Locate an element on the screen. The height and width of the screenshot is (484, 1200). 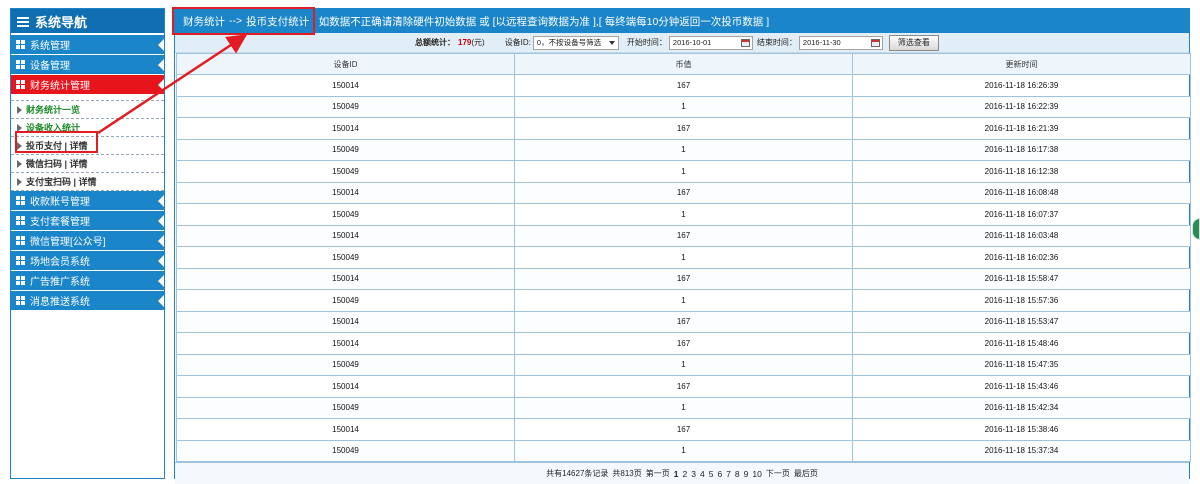
menu-item-venue-members: 场地会员系统 is located at coordinates (87, 260).